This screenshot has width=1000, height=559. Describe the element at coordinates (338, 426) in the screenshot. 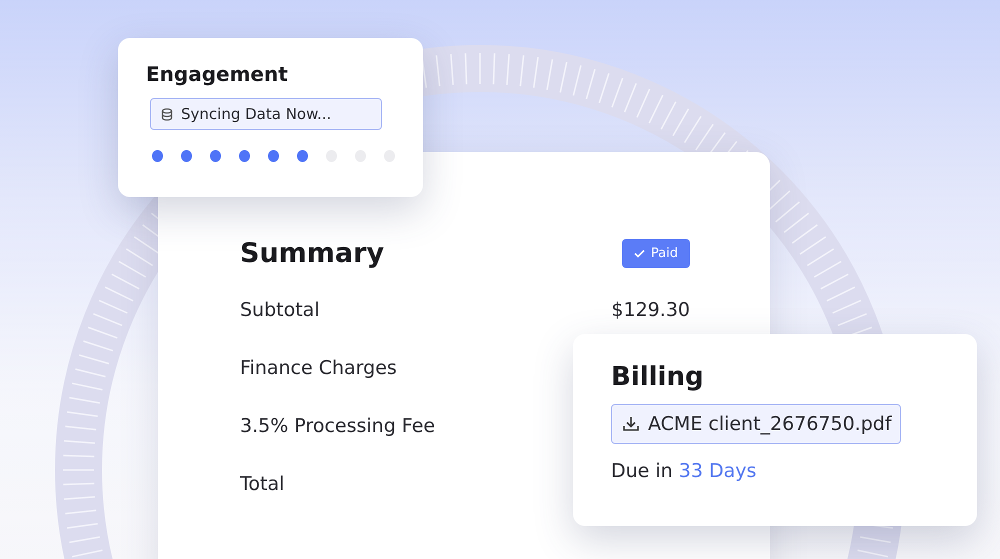

I see `row-label: 3.5% Processing Fee` at that location.